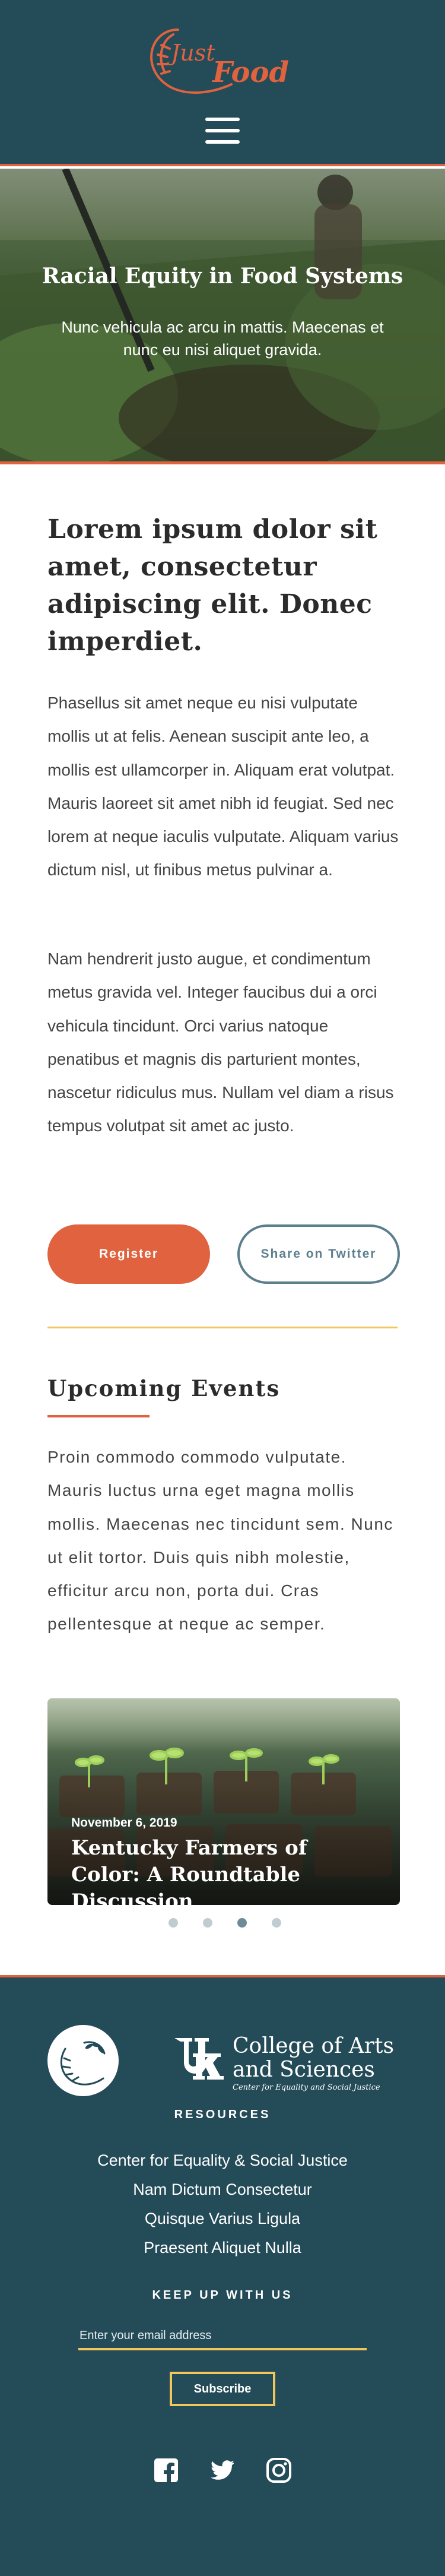 The image size is (445, 2576). Describe the element at coordinates (166, 2470) in the screenshot. I see `facebook-icon` at that location.